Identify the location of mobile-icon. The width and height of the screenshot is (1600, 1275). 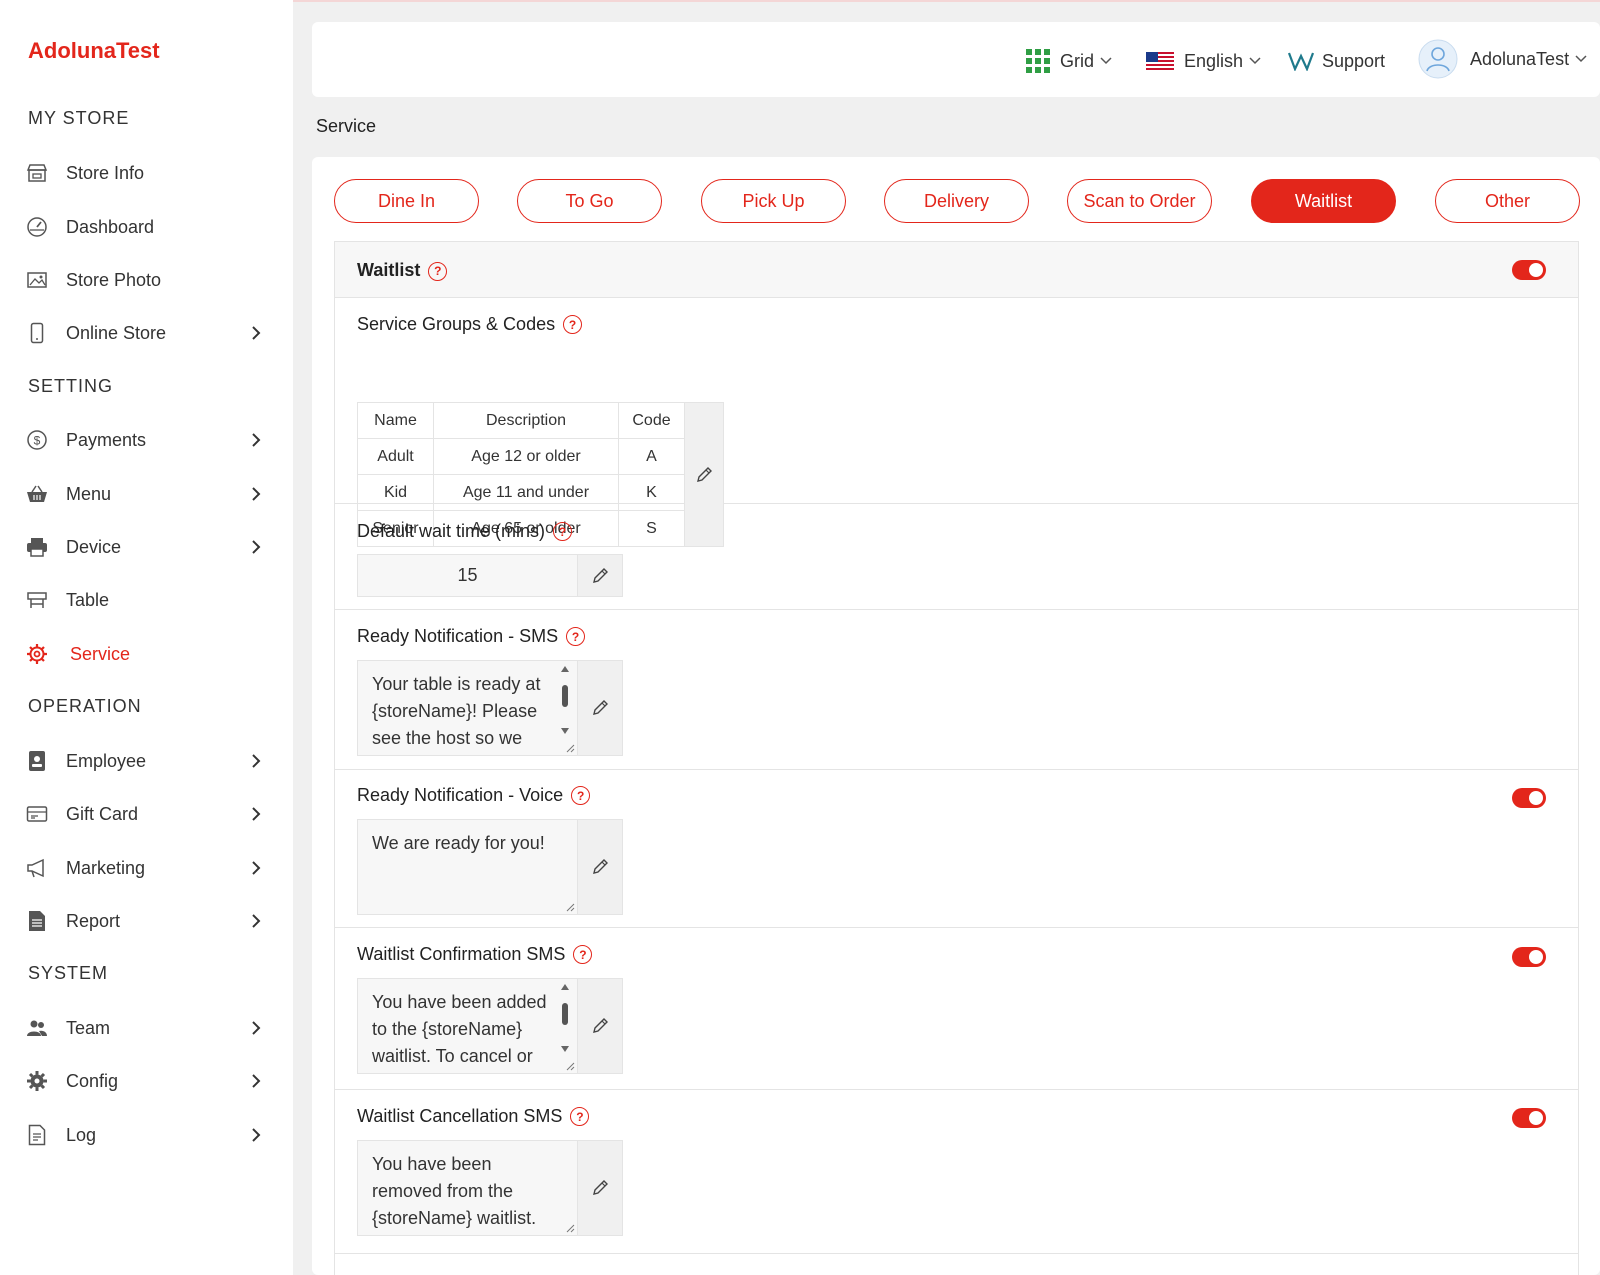
(37, 333).